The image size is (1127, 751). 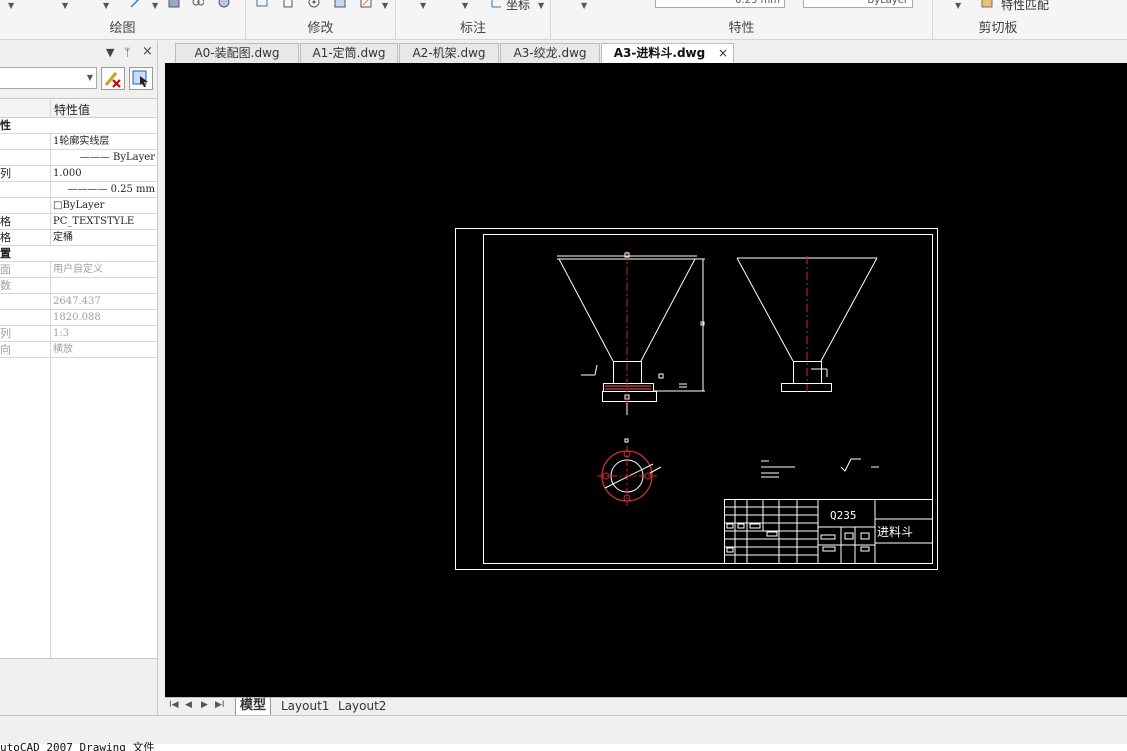 I want to click on tab-label: A0-装配图.dwg, so click(x=237, y=53).